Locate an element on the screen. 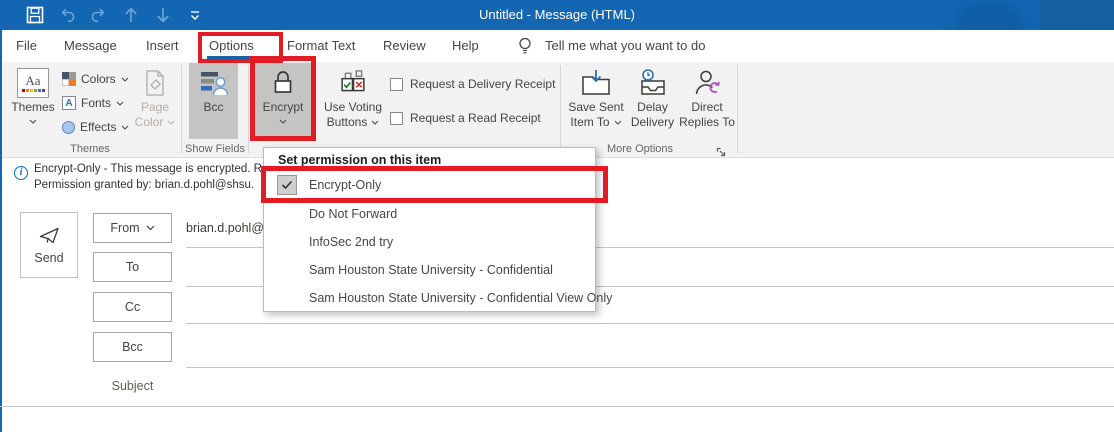 This screenshot has width=1114, height=432. request-delivery-receipt-checkbox: Request a Delivery Receipt is located at coordinates (472, 84).